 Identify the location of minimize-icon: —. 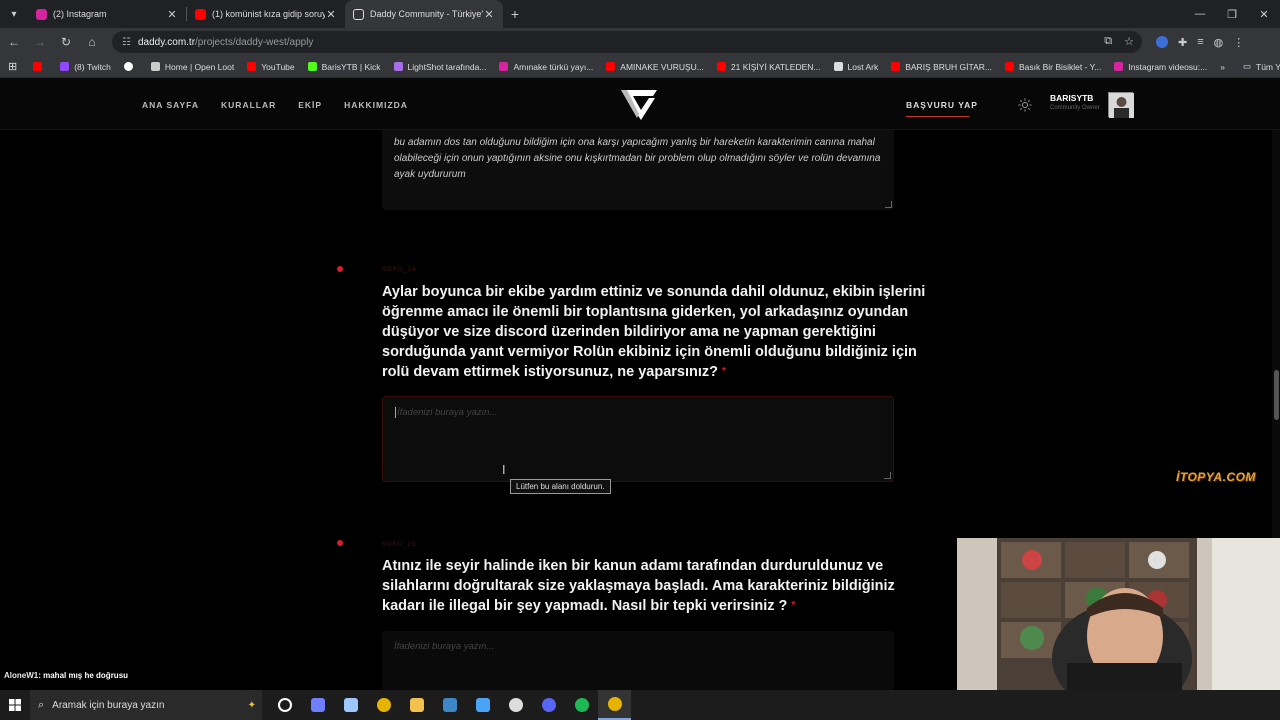
(1200, 14).